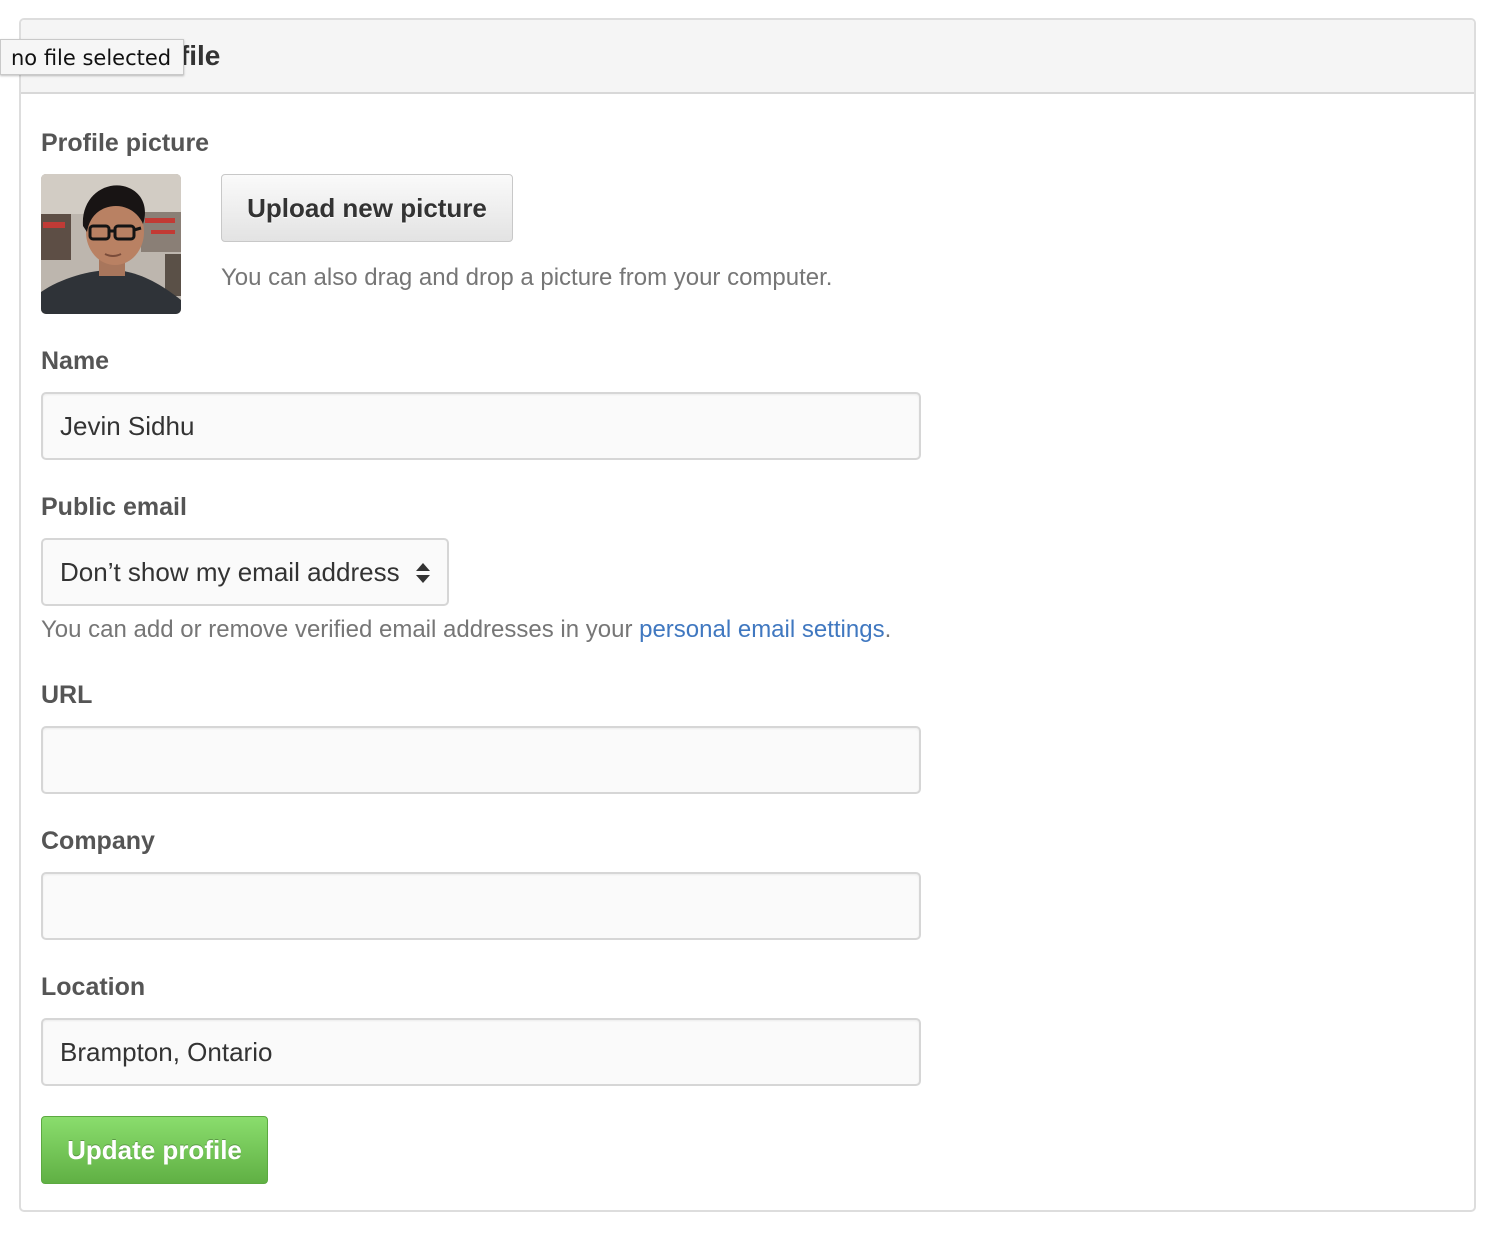 The height and width of the screenshot is (1244, 1488). I want to click on profile-picture-label: Profile picture, so click(125, 143).